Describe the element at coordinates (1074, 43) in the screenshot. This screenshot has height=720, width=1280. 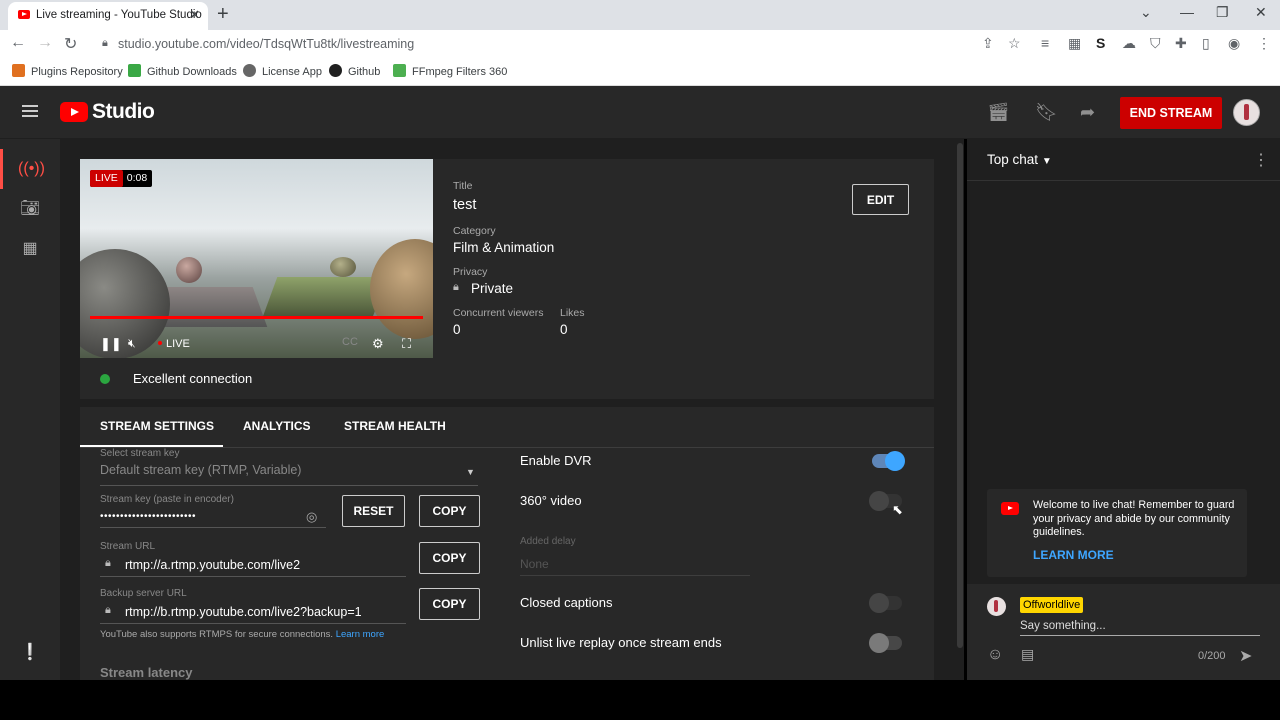
I see `chart-extension-icon: ▦` at that location.